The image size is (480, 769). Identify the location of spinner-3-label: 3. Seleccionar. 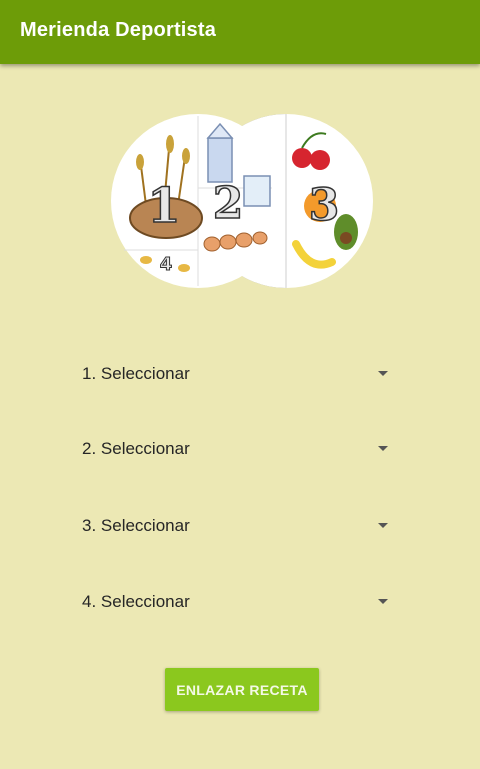
(136, 525).